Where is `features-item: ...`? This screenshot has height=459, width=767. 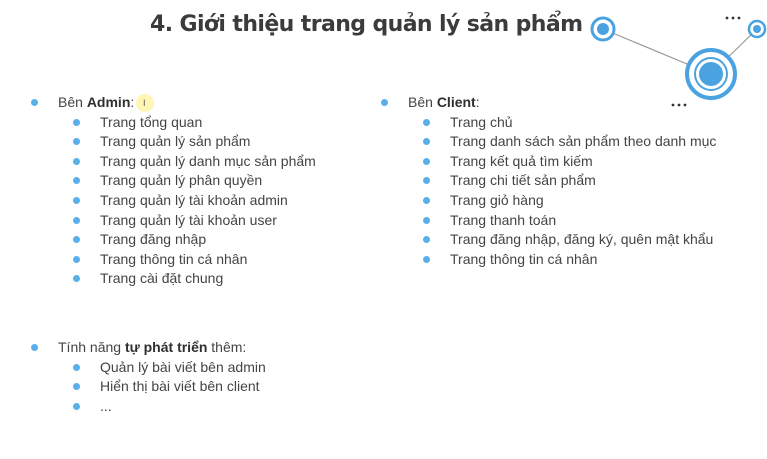 features-item: ... is located at coordinates (148, 407).